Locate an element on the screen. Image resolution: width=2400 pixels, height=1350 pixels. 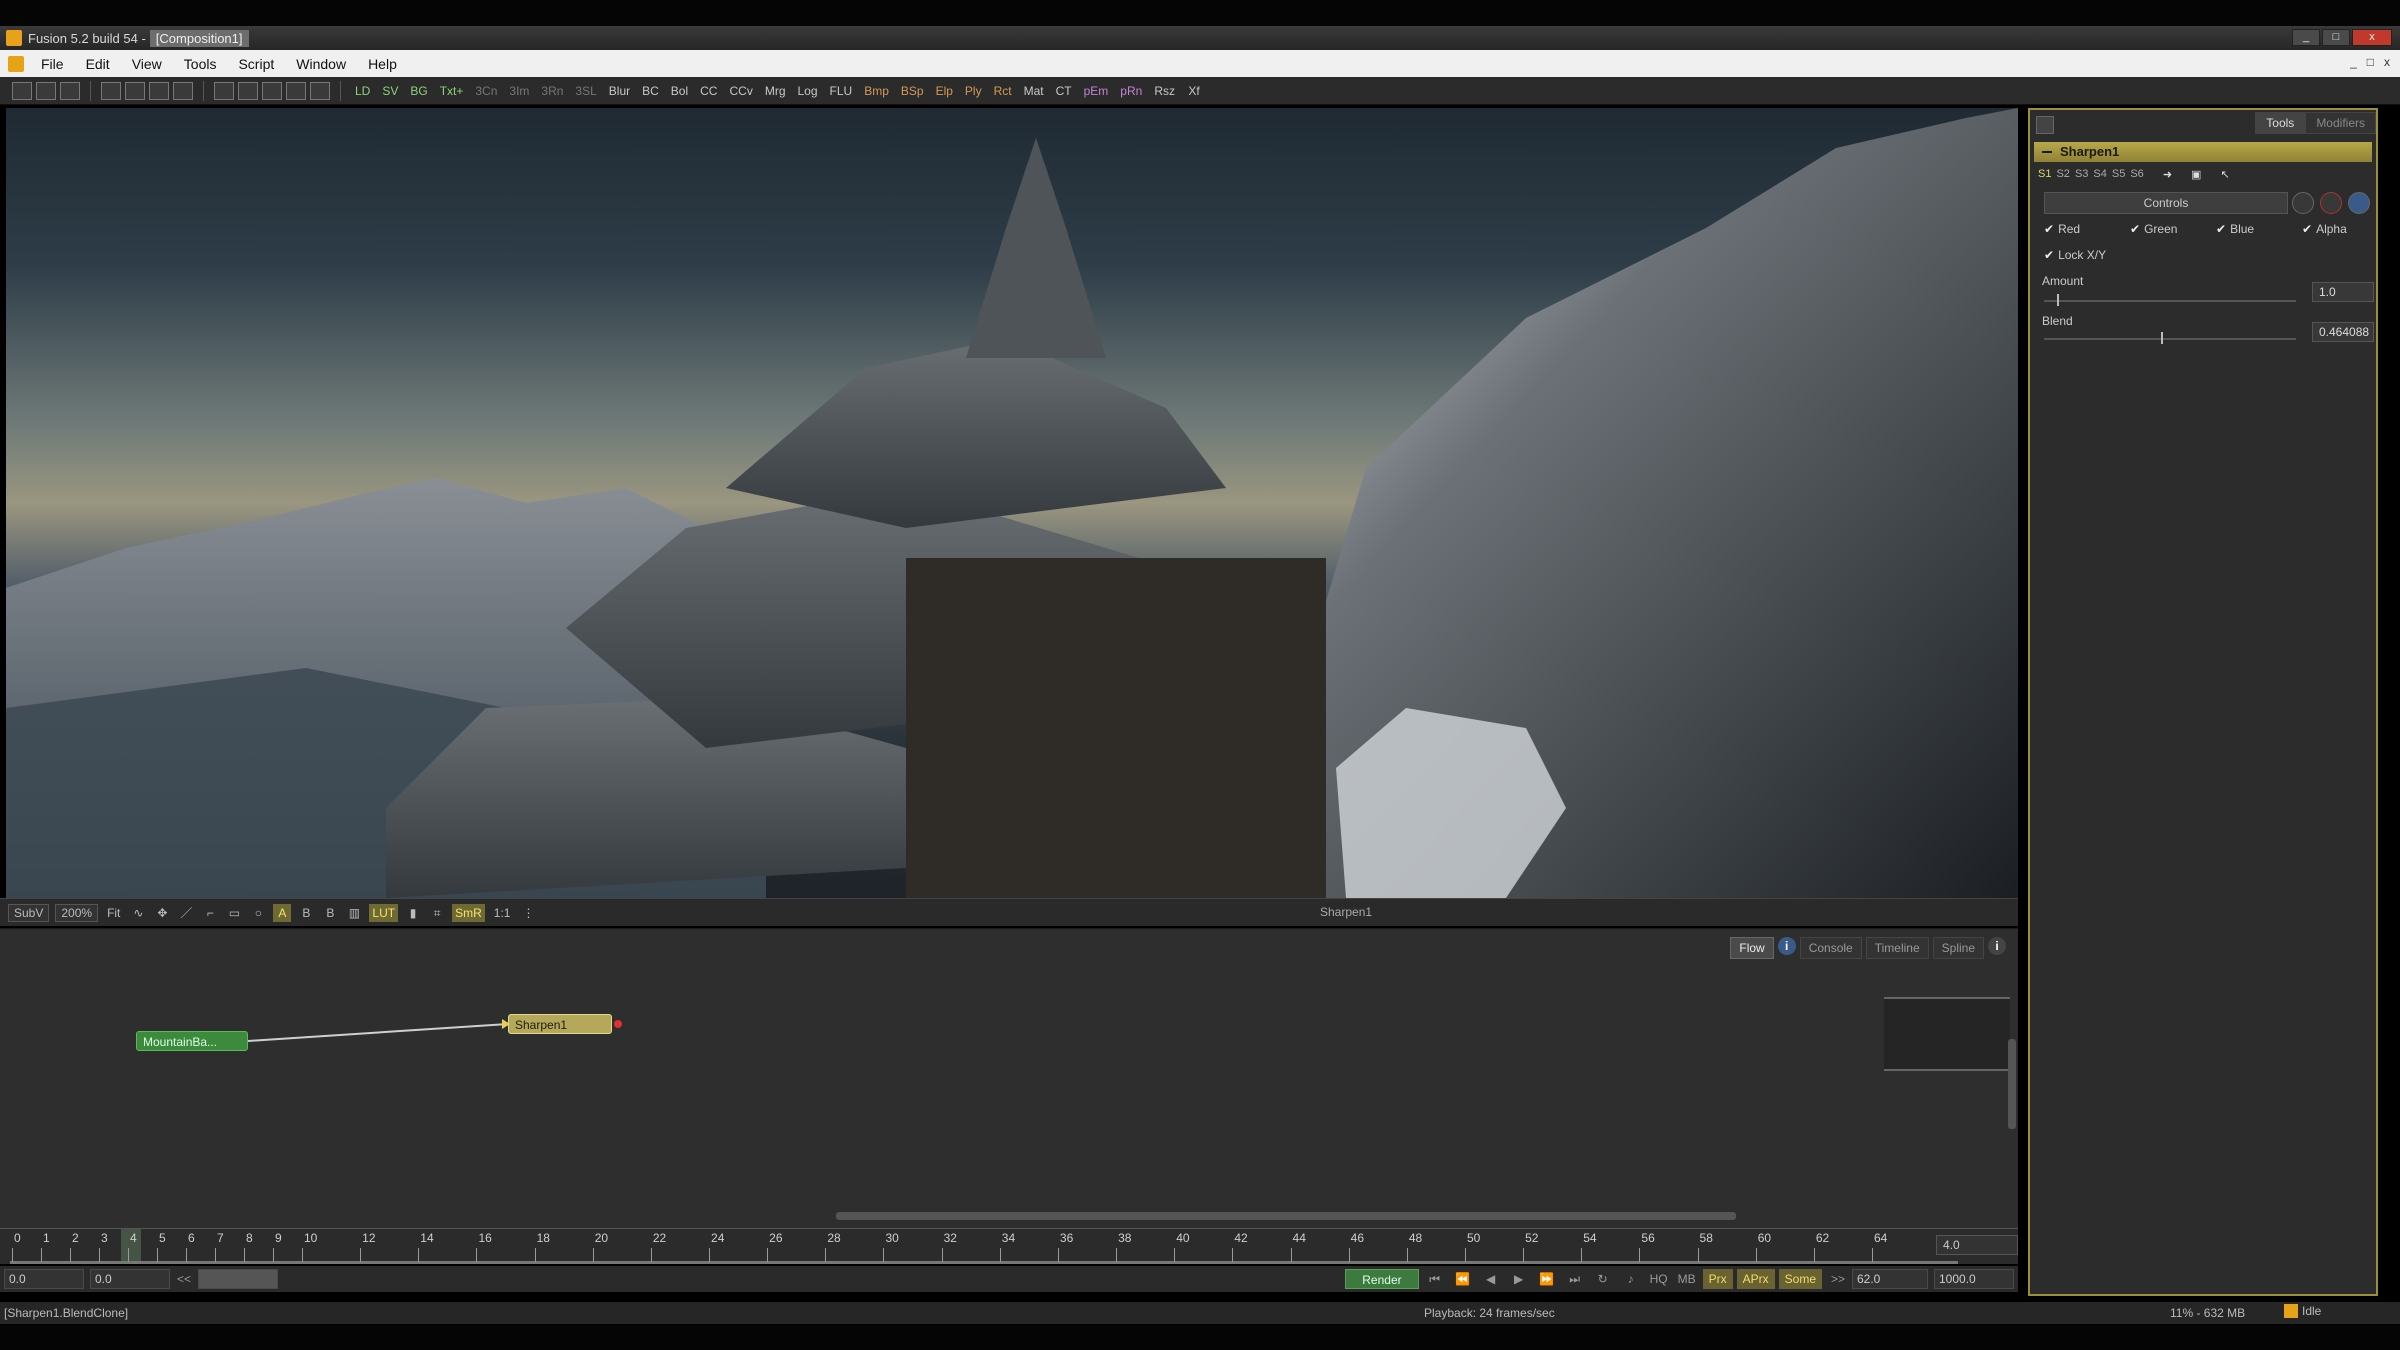
hq-button: HQ is located at coordinates (1659, 1279).